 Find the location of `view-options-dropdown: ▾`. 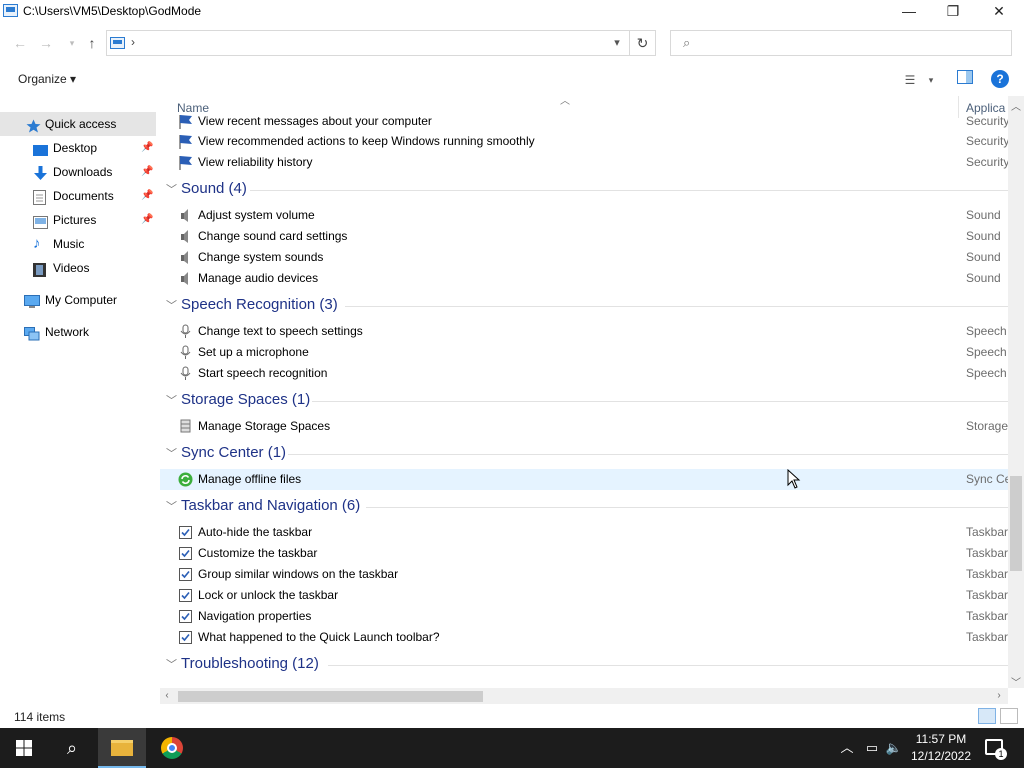

view-options-dropdown: ▾ is located at coordinates (931, 80).